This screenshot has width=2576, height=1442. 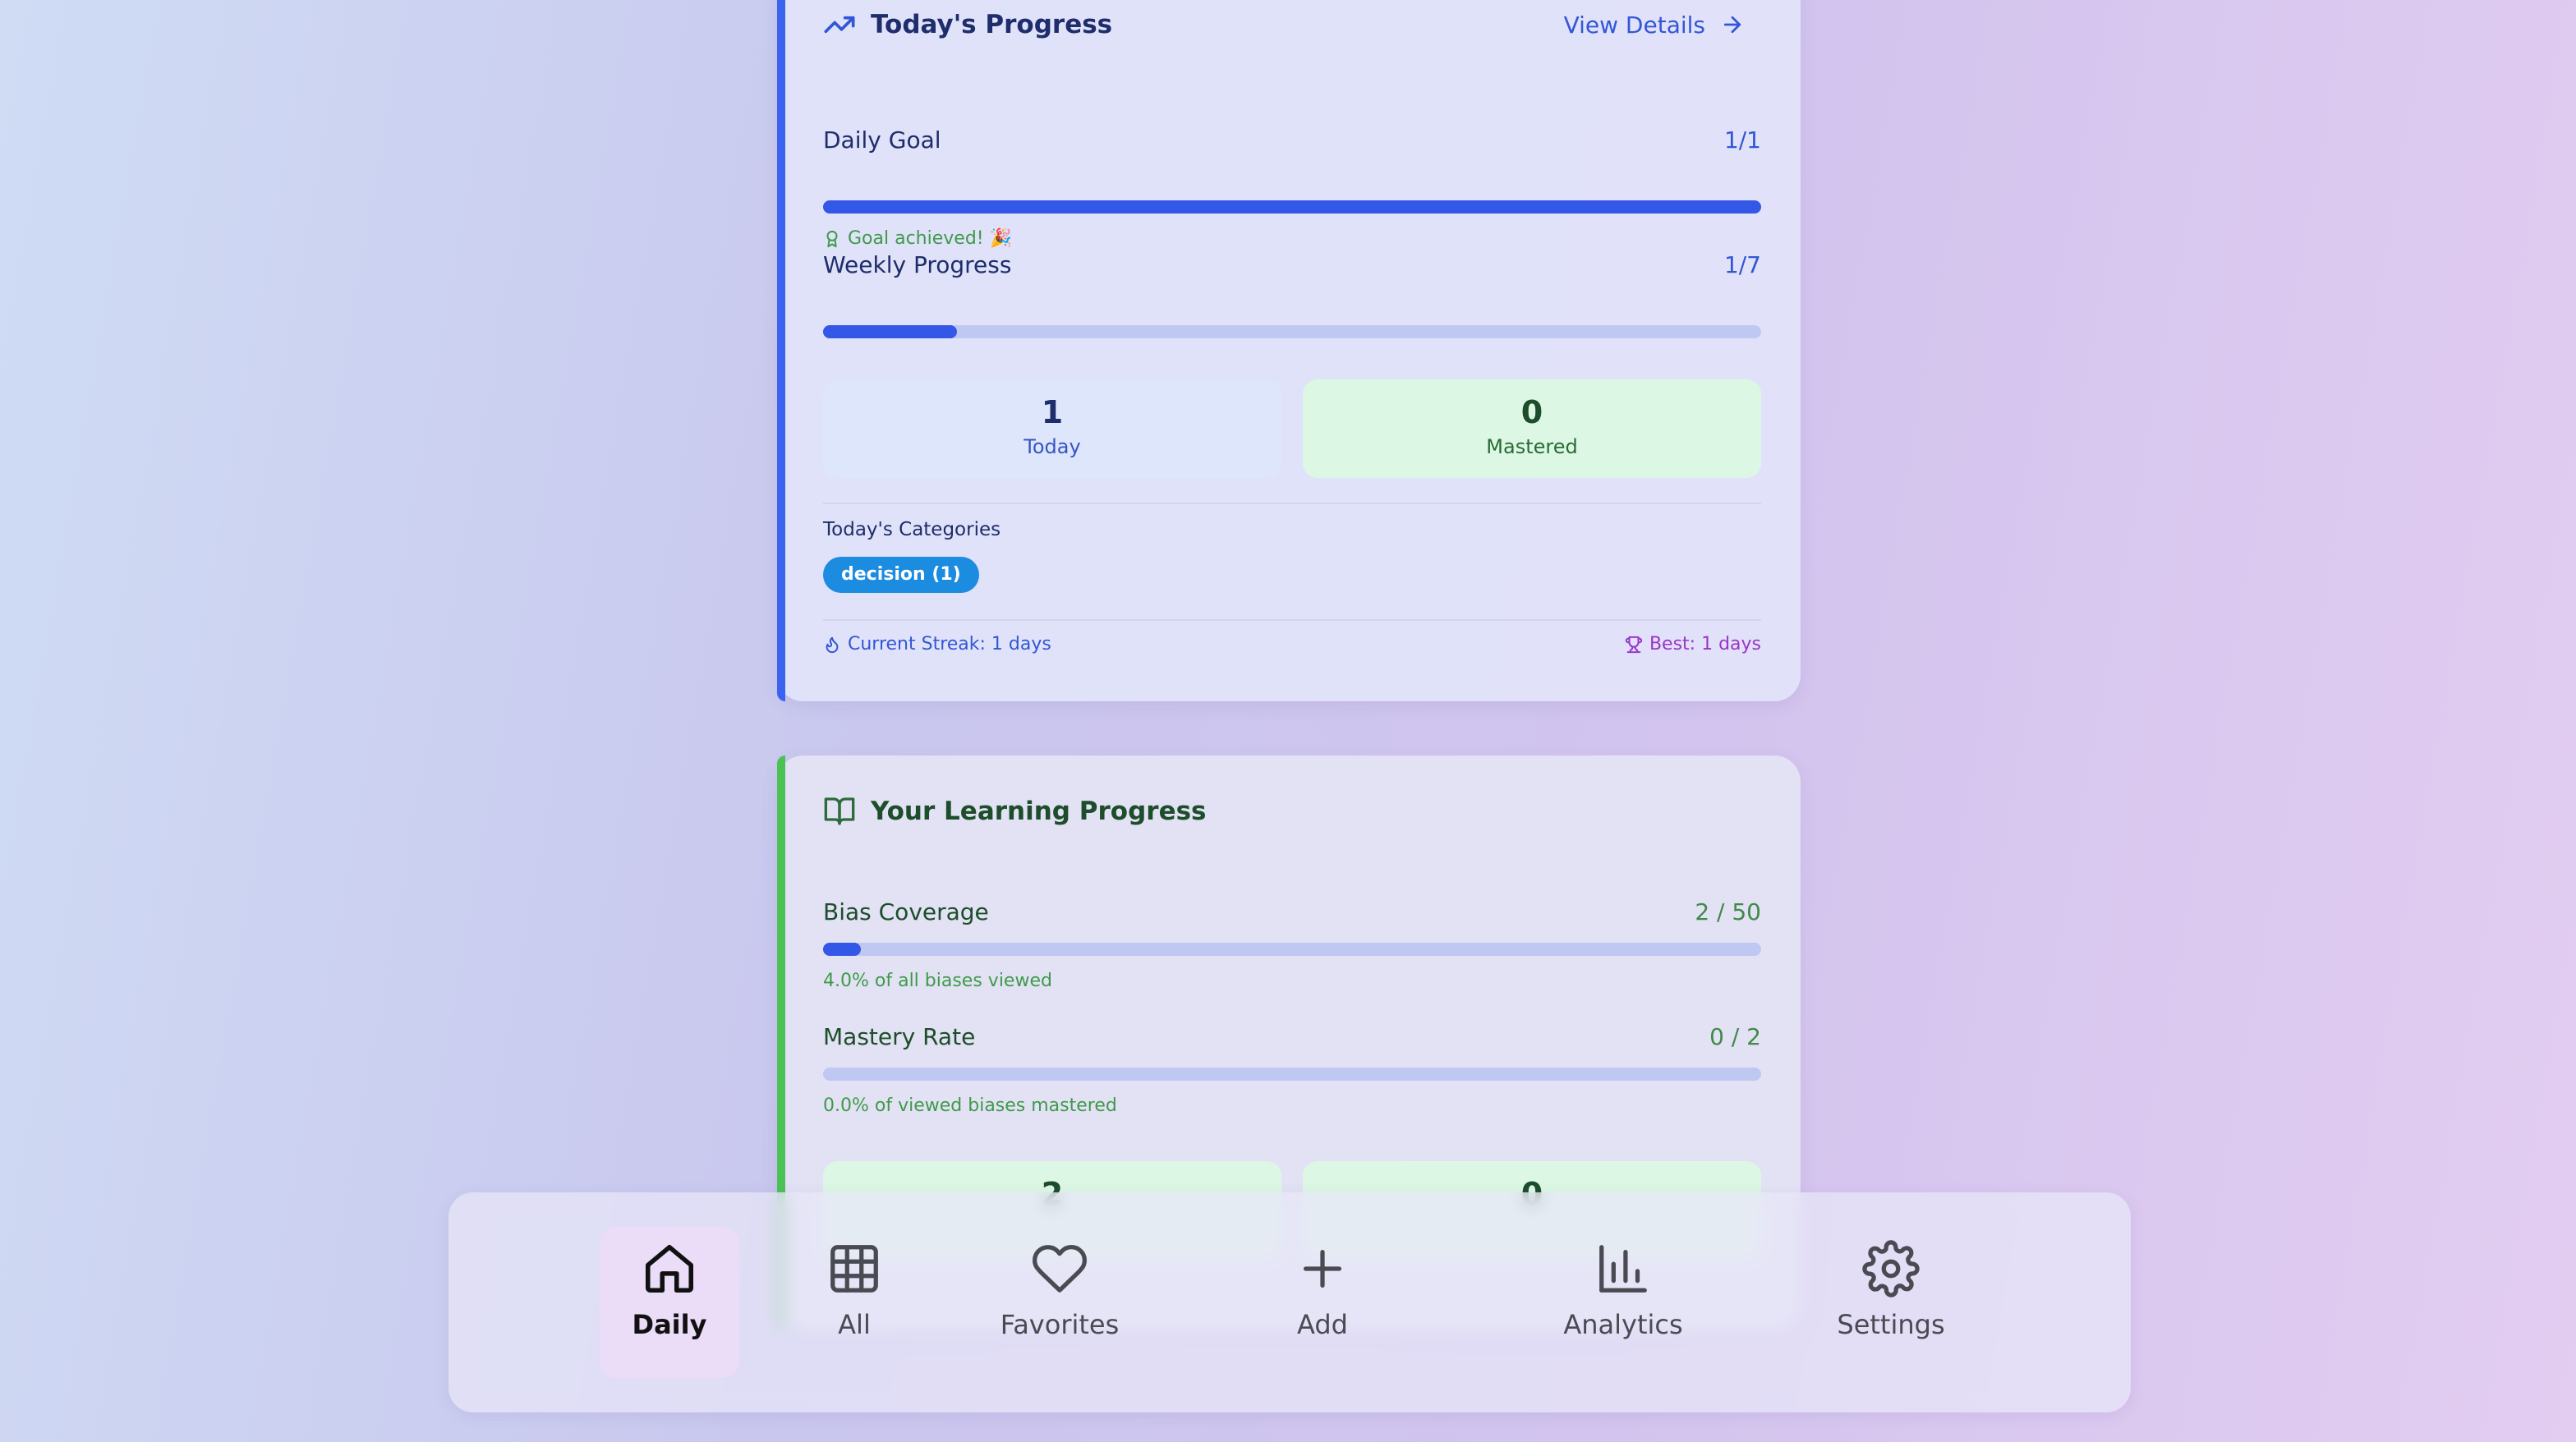 I want to click on nav-all-label: All, so click(x=854, y=1324).